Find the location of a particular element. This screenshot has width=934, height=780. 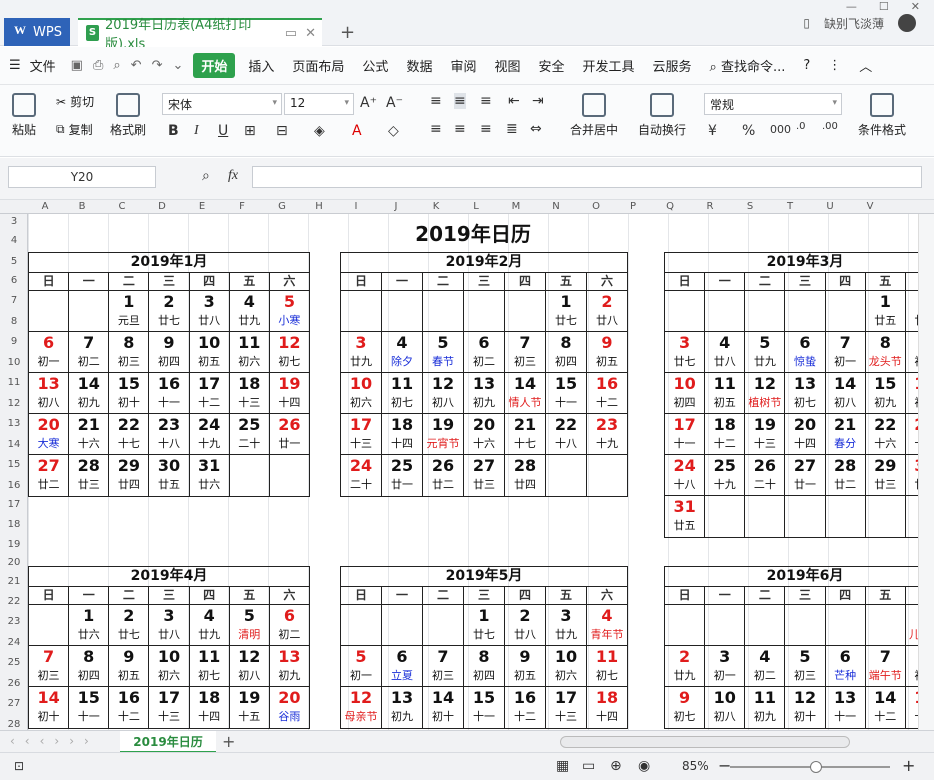

day-cell: 28 廿三 is located at coordinates (89, 475).